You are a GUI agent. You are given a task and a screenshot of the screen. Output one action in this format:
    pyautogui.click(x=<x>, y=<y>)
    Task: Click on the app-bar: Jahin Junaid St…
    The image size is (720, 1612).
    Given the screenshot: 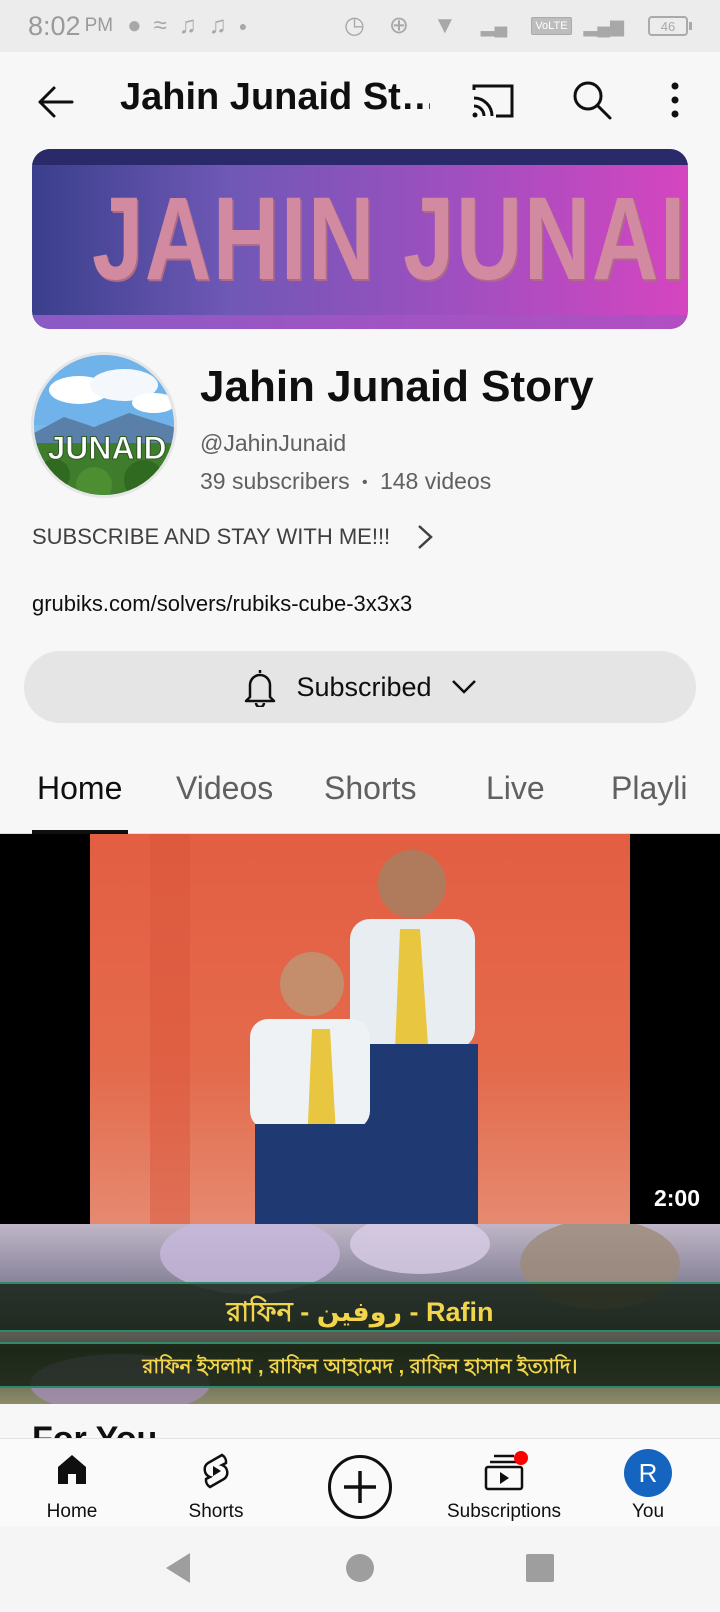 What is the action you would take?
    pyautogui.click(x=360, y=100)
    